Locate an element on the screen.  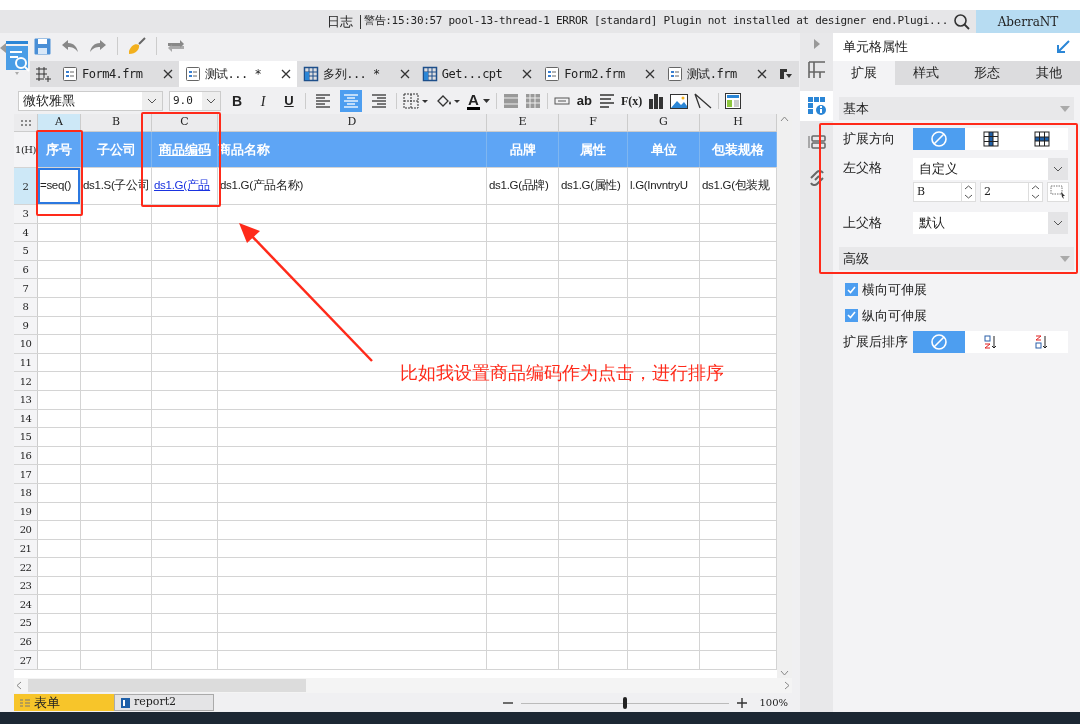
scroll-right-icon is located at coordinates (787, 685).